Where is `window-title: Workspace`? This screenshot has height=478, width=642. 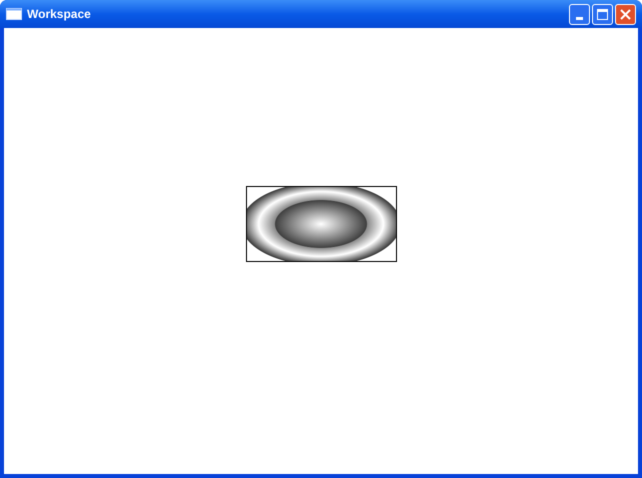 window-title: Workspace is located at coordinates (59, 14).